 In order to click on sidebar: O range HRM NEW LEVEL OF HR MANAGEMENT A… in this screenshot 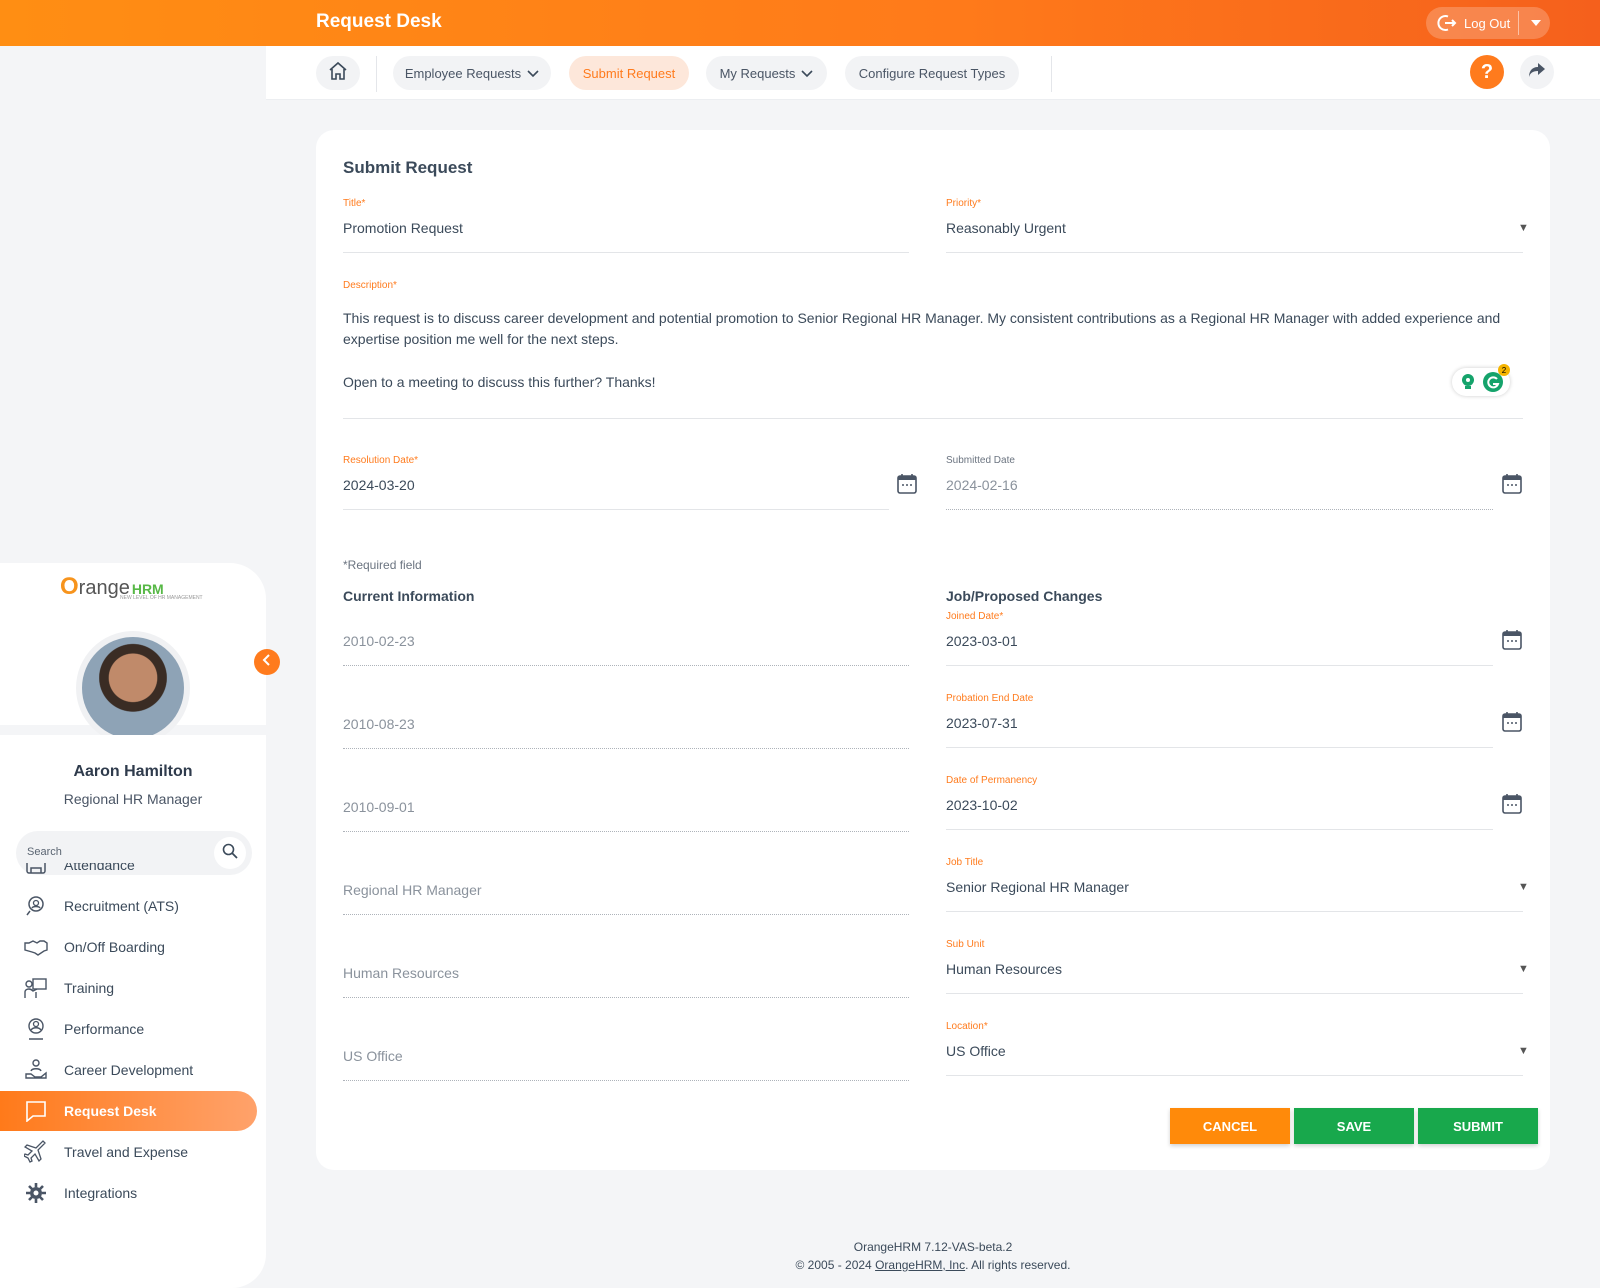, I will do `click(140, 925)`.